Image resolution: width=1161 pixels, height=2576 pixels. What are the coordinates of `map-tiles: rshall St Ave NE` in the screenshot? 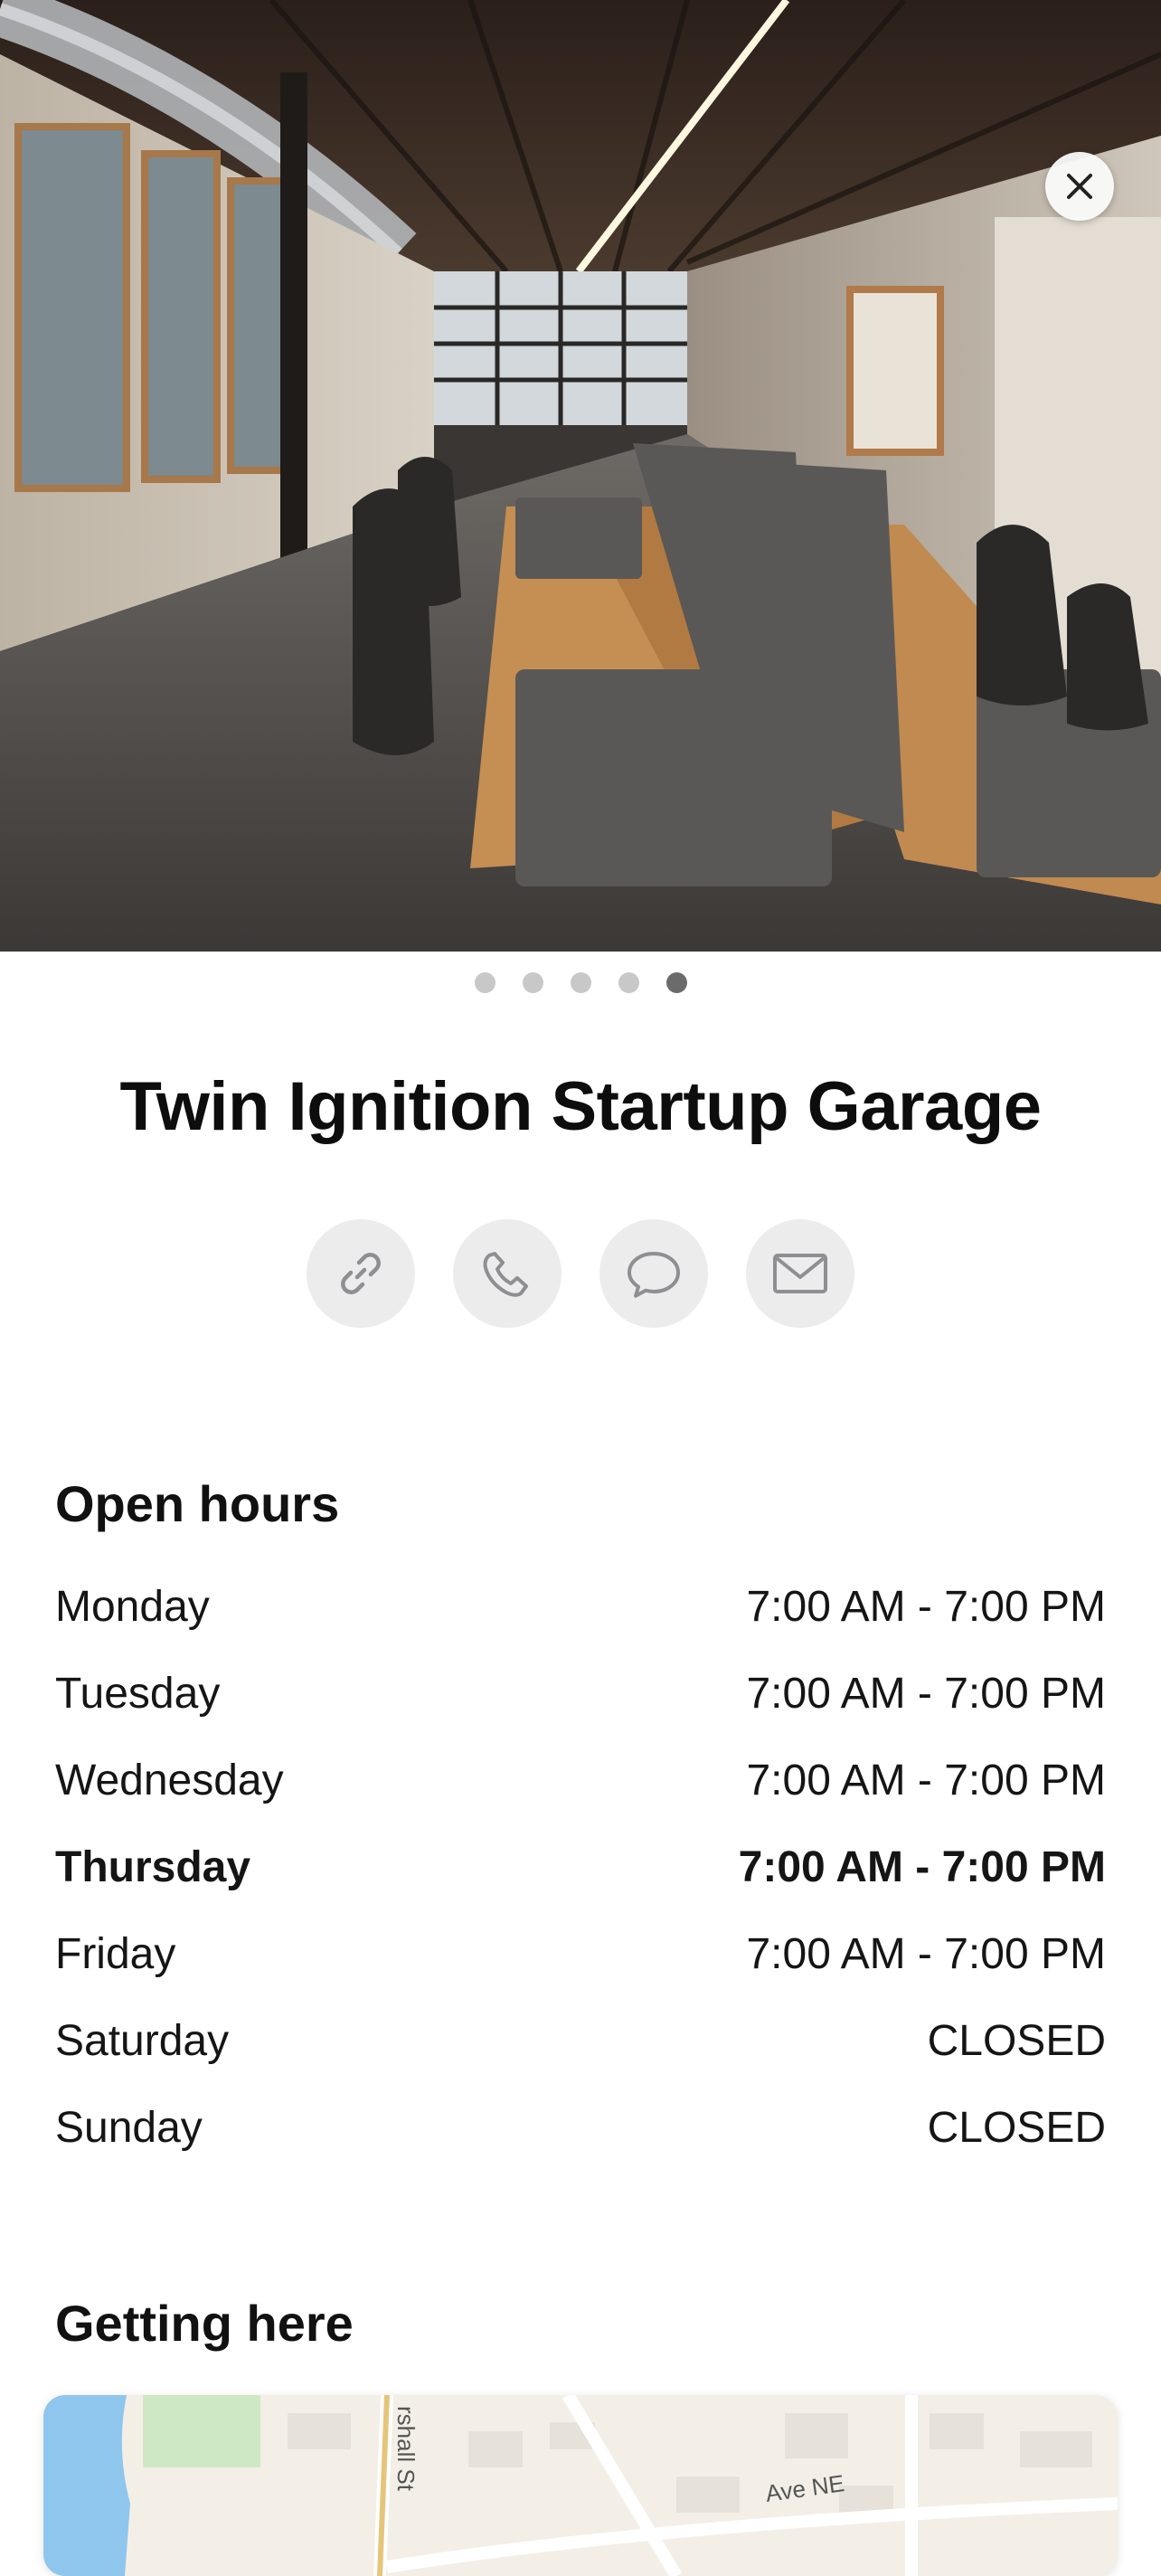 It's located at (580, 2485).